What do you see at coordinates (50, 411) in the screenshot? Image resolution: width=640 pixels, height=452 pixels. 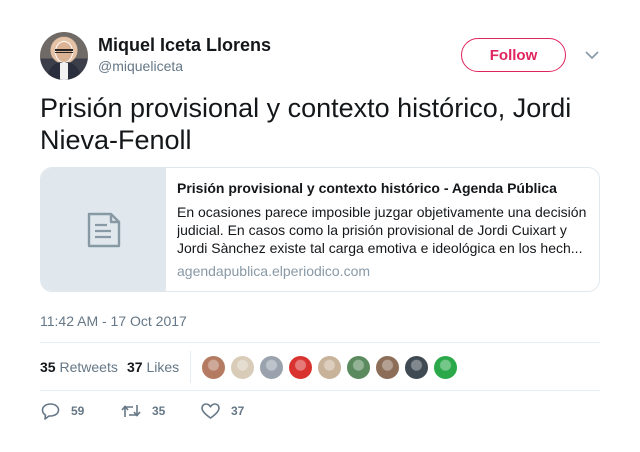 I see `reply-icon` at bounding box center [50, 411].